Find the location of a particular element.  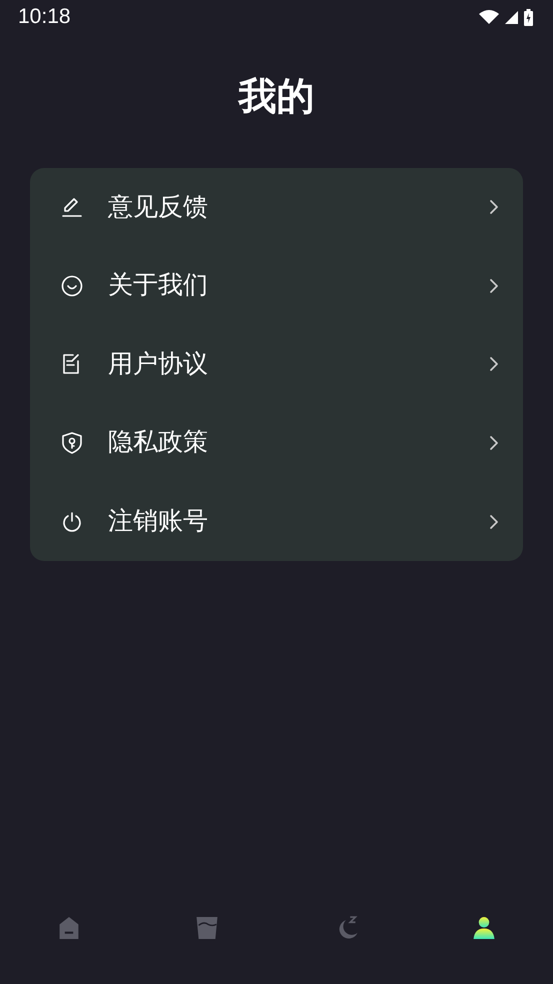

menu-label: 隐私政策 is located at coordinates (158, 442).